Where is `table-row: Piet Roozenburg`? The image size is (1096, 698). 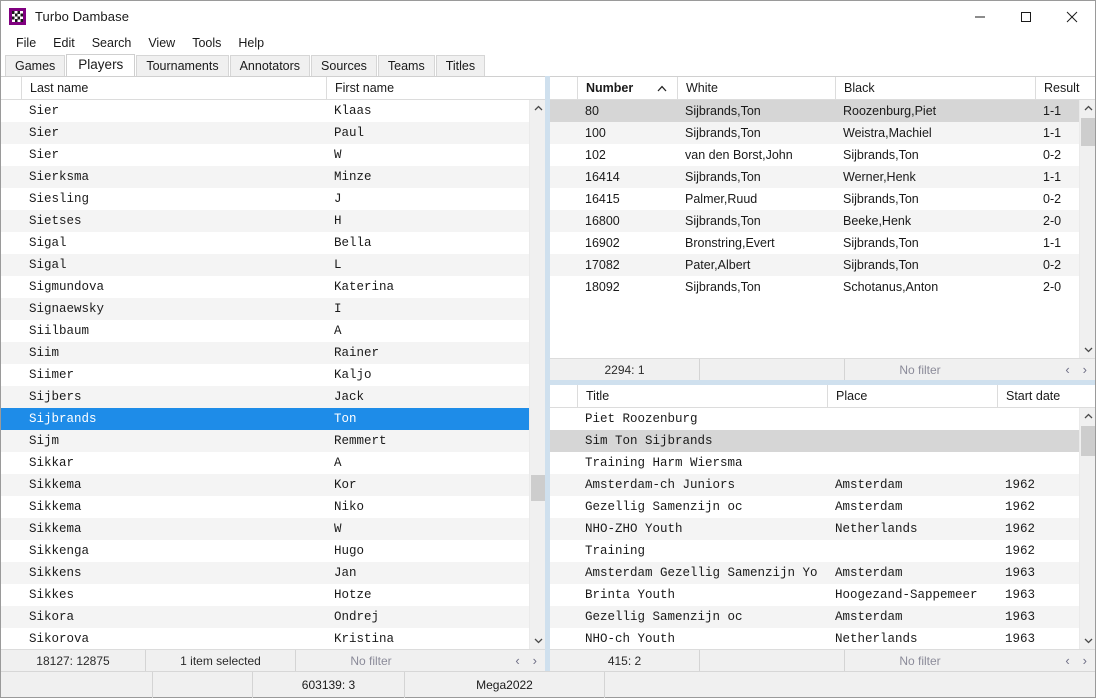
table-row: Piet Roozenburg is located at coordinates (822, 419).